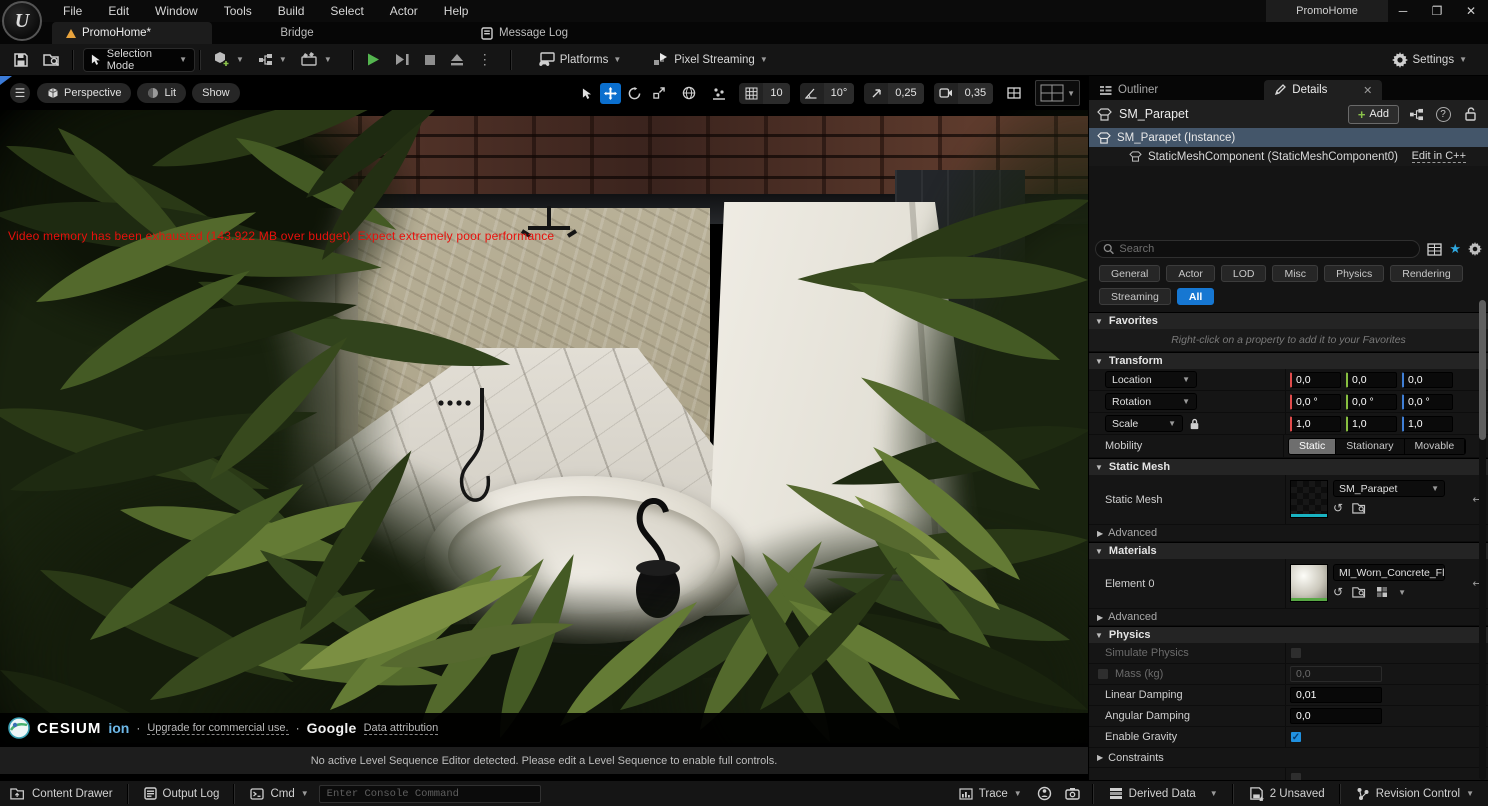 The width and height of the screenshot is (1488, 806). Describe the element at coordinates (430, 60) in the screenshot. I see `stop-button` at that location.